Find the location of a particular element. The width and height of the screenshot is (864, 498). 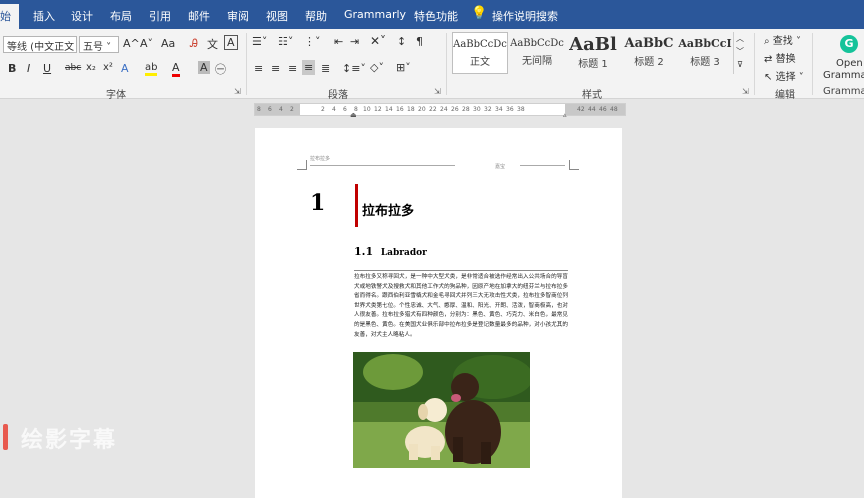

multilevel-list-icon: ⋮˅ is located at coordinates (312, 41).